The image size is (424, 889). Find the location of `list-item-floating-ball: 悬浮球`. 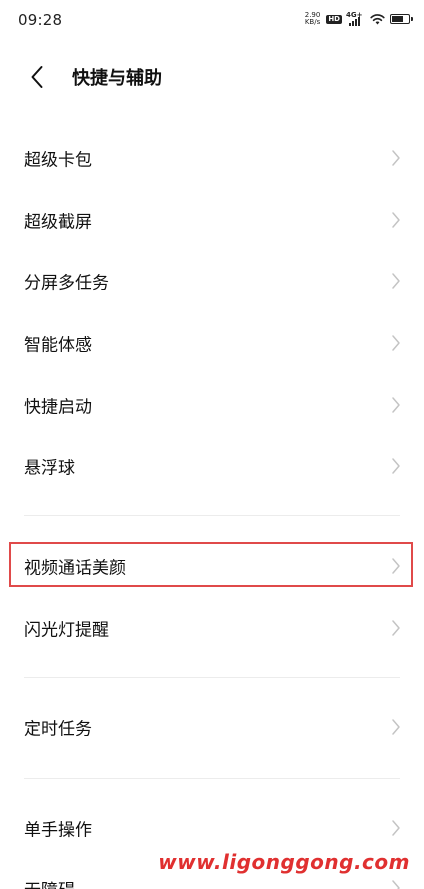

list-item-floating-ball: 悬浮球 is located at coordinates (212, 466).